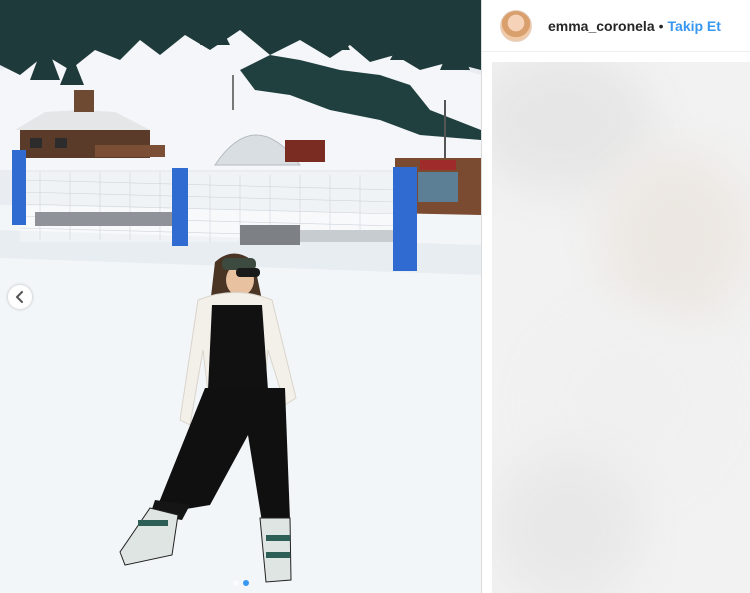 This screenshot has width=750, height=593. Describe the element at coordinates (694, 26) in the screenshot. I see `follow-button: Takip Et` at that location.